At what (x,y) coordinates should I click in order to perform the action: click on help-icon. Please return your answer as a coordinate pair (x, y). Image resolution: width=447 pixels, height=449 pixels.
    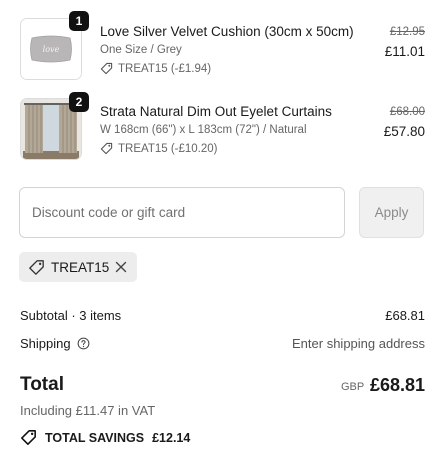
    Looking at the image, I should click on (83, 343).